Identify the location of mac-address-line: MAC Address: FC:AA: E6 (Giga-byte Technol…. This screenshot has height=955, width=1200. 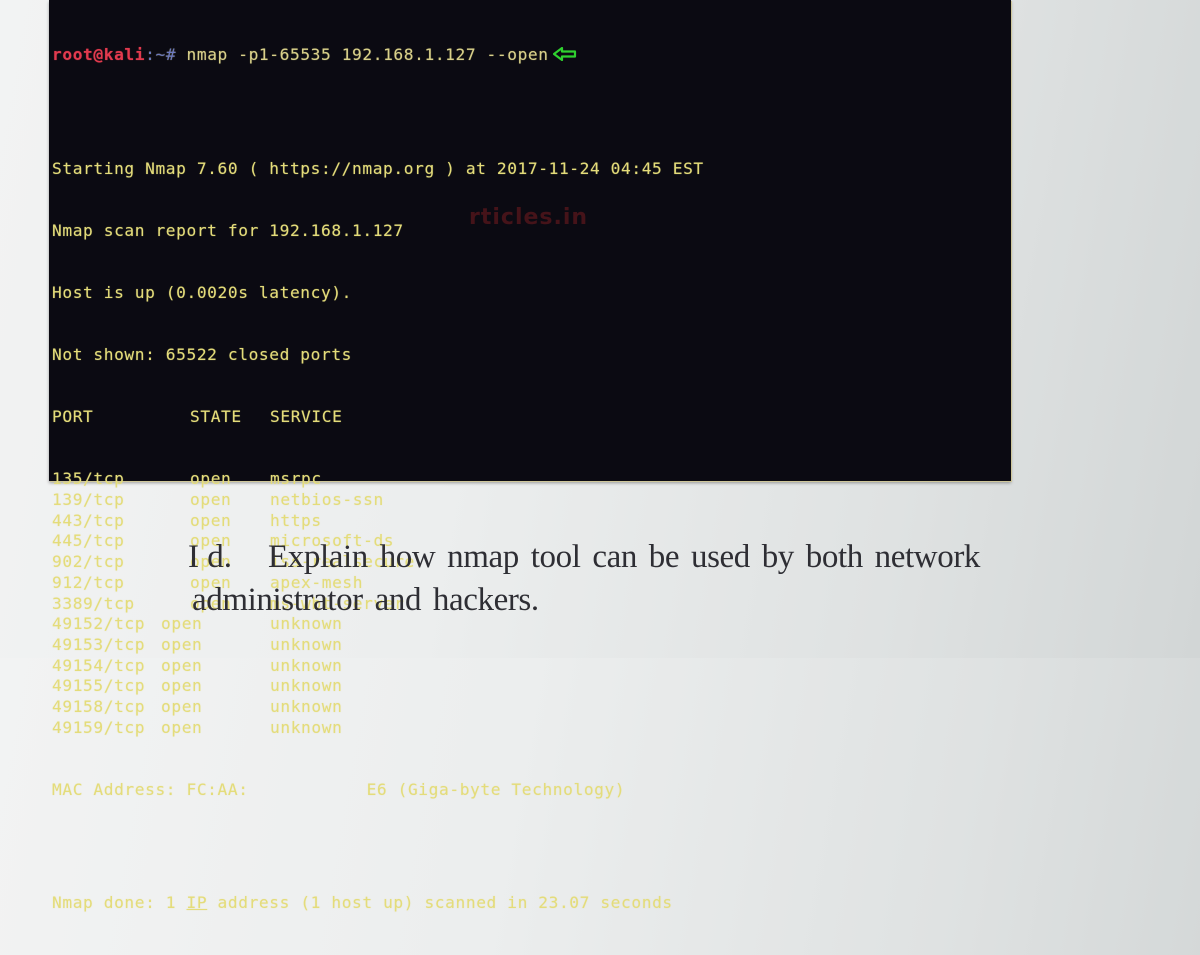
(531, 790).